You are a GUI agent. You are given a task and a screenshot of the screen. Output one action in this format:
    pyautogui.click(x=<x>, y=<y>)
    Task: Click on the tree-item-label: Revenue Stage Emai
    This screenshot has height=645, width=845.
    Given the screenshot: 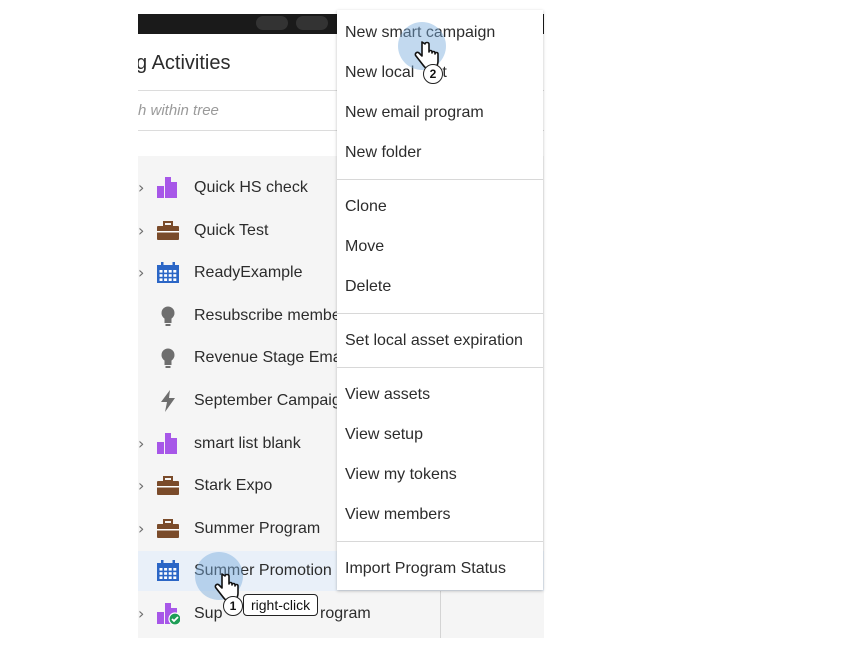 What is the action you would take?
    pyautogui.click(x=270, y=358)
    